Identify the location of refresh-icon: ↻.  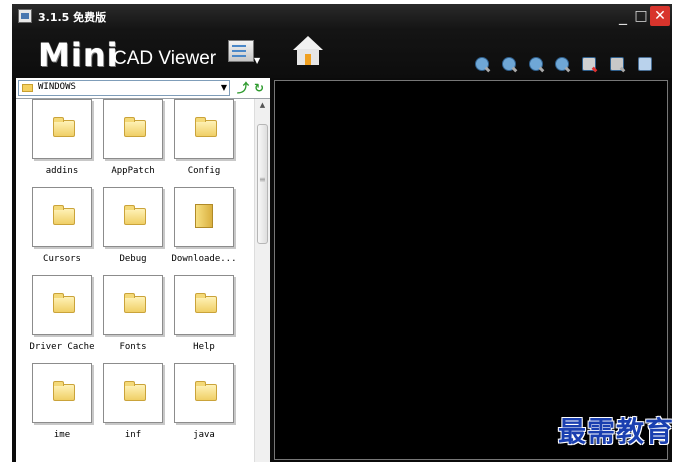
(259, 88).